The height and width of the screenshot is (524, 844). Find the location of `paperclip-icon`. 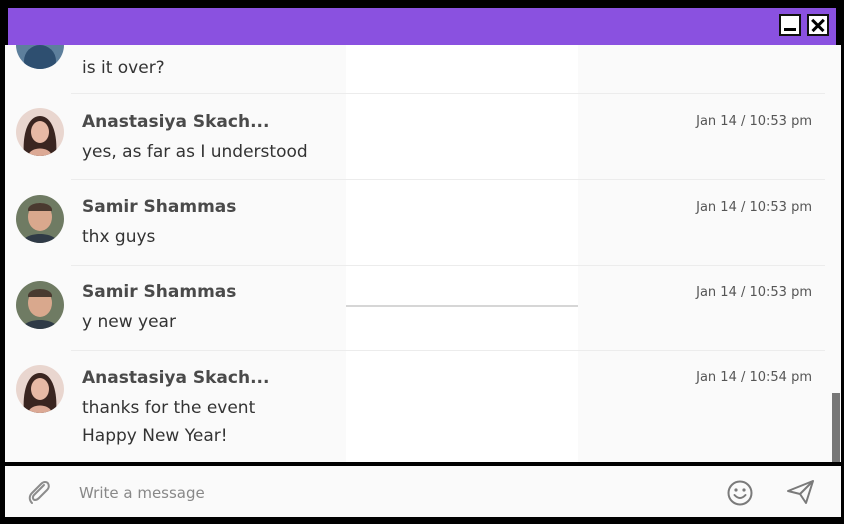

paperclip-icon is located at coordinates (39, 494).